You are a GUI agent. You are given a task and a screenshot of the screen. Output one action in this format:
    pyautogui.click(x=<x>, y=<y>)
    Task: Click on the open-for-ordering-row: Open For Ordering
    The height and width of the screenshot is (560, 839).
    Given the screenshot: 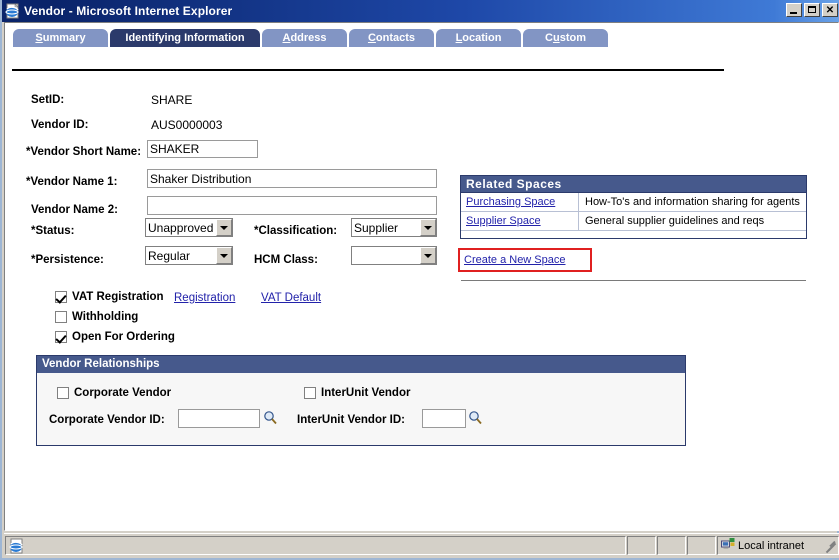 What is the action you would take?
    pyautogui.click(x=115, y=337)
    